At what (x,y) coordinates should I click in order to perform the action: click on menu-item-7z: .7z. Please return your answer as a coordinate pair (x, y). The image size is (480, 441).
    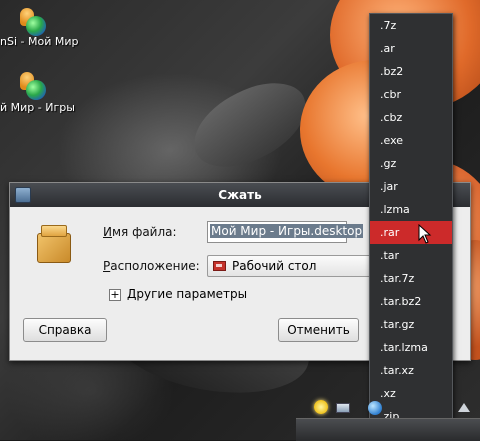
    Looking at the image, I should click on (411, 25).